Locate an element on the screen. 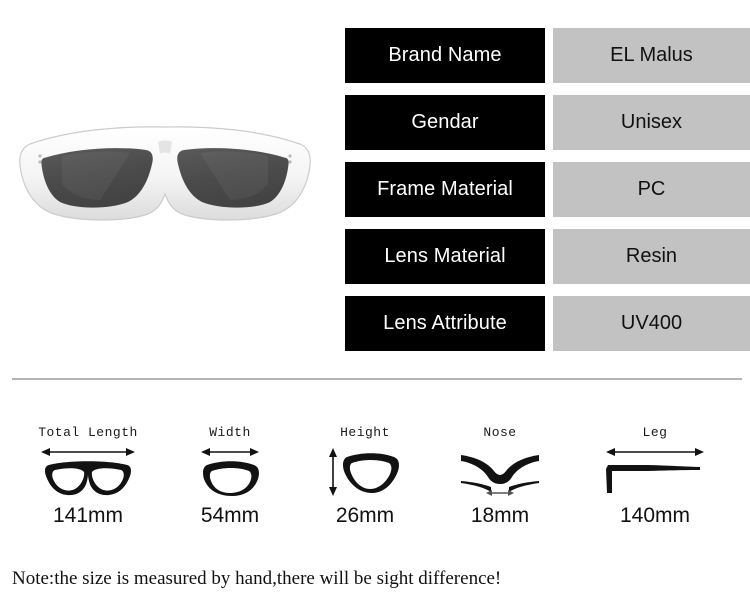 The width and height of the screenshot is (750, 611). sunglasses-illustration is located at coordinates (165, 173).